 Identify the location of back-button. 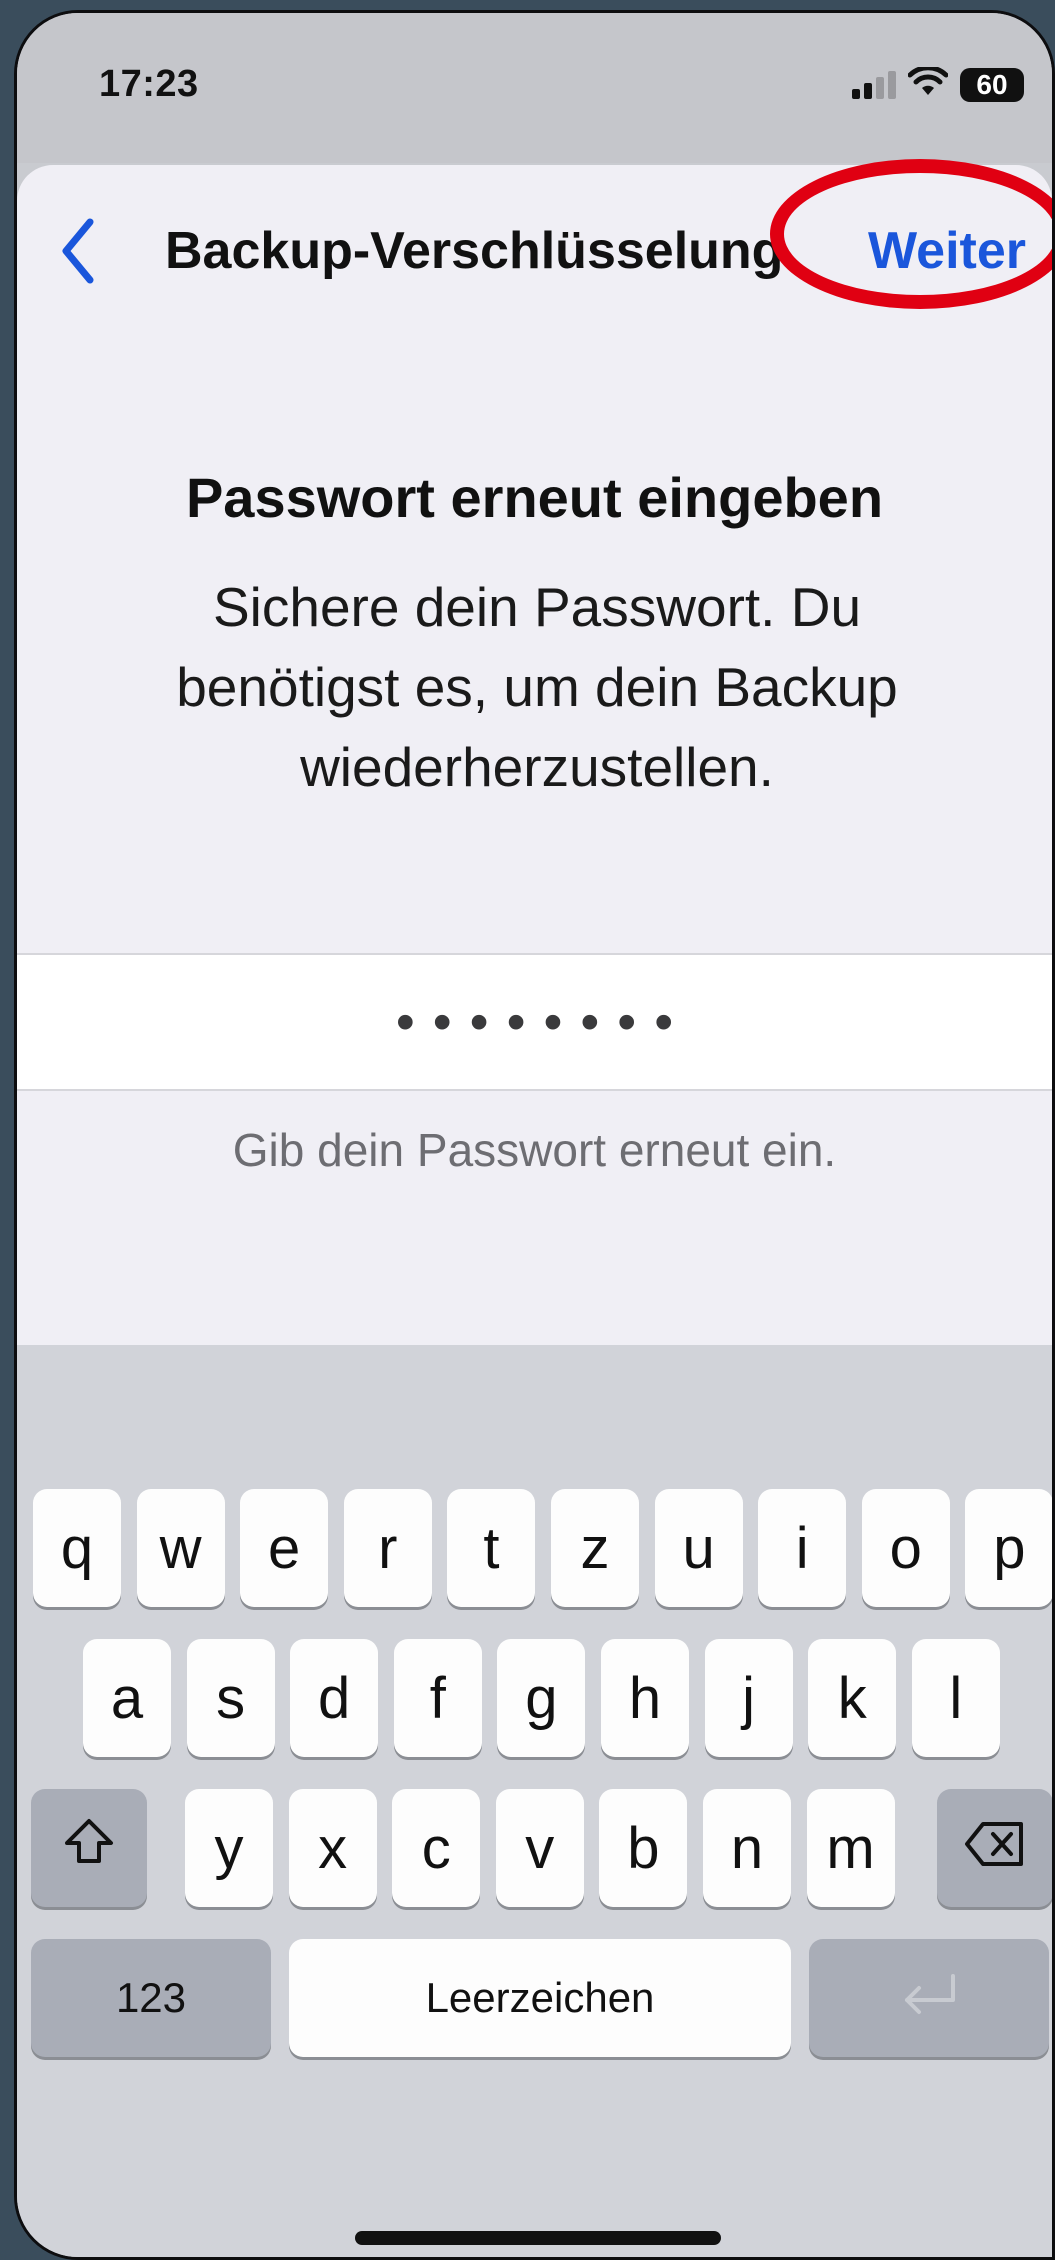
(78, 253).